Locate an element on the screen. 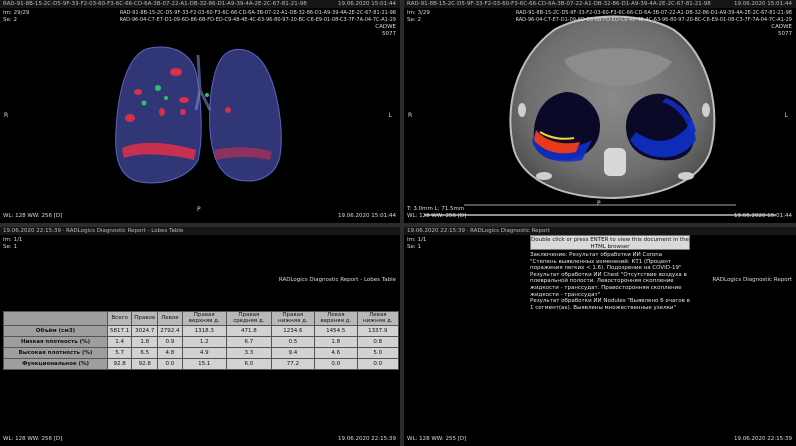 This screenshot has height=446, width=796. left-lung-volume is located at coordinates (245, 115).